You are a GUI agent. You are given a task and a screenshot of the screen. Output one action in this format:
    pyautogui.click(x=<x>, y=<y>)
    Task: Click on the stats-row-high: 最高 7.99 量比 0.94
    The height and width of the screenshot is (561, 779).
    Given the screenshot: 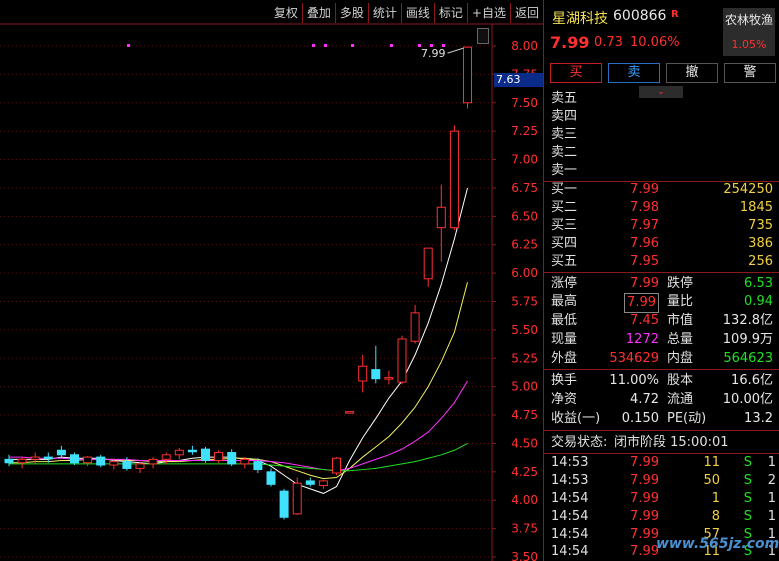 What is the action you would take?
    pyautogui.click(x=661, y=303)
    